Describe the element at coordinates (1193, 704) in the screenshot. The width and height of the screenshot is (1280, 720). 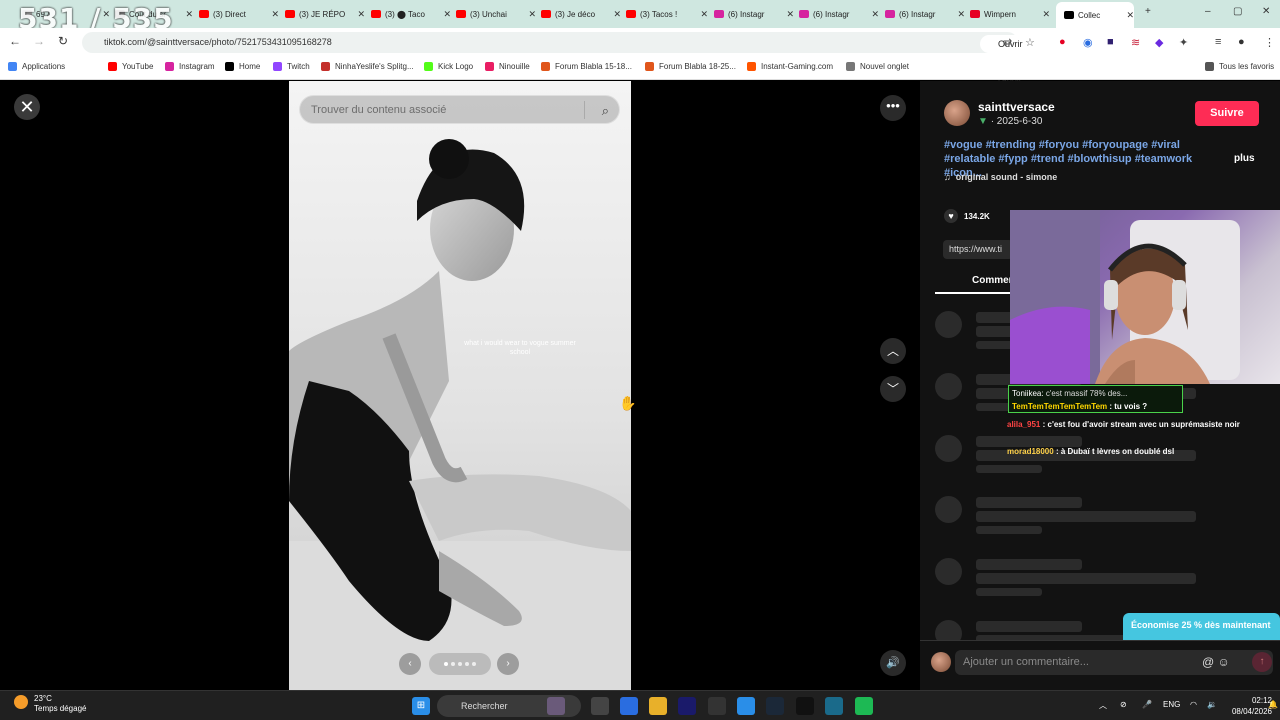
I see `wifi-icon: ◠` at that location.